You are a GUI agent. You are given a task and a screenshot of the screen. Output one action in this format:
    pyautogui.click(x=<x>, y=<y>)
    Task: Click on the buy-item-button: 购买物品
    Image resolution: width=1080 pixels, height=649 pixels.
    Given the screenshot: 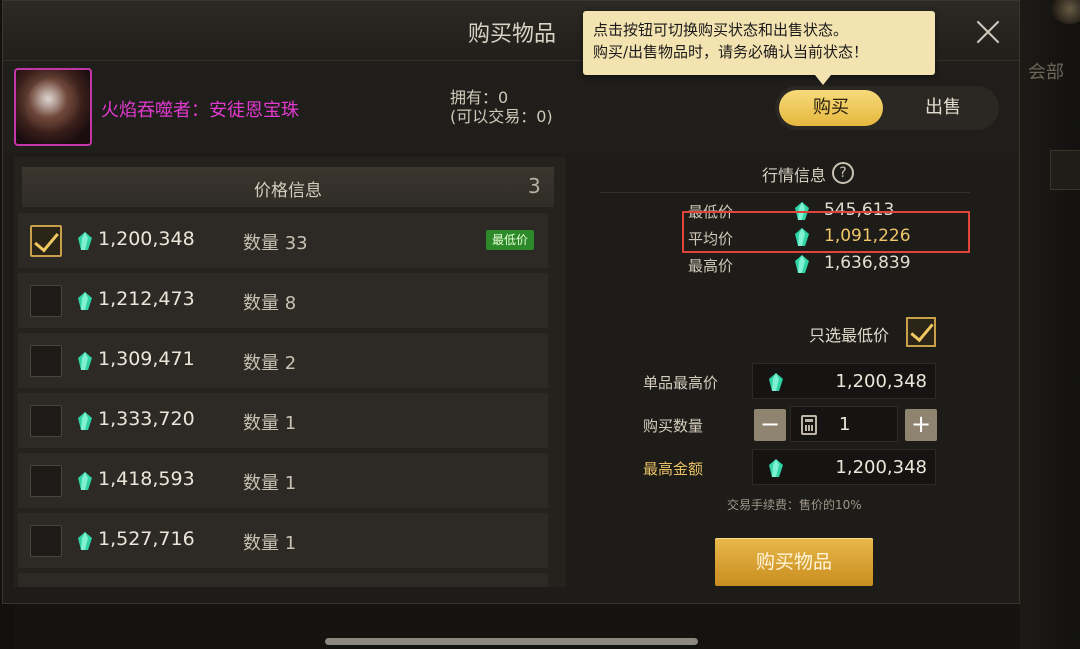 What is the action you would take?
    pyautogui.click(x=794, y=562)
    